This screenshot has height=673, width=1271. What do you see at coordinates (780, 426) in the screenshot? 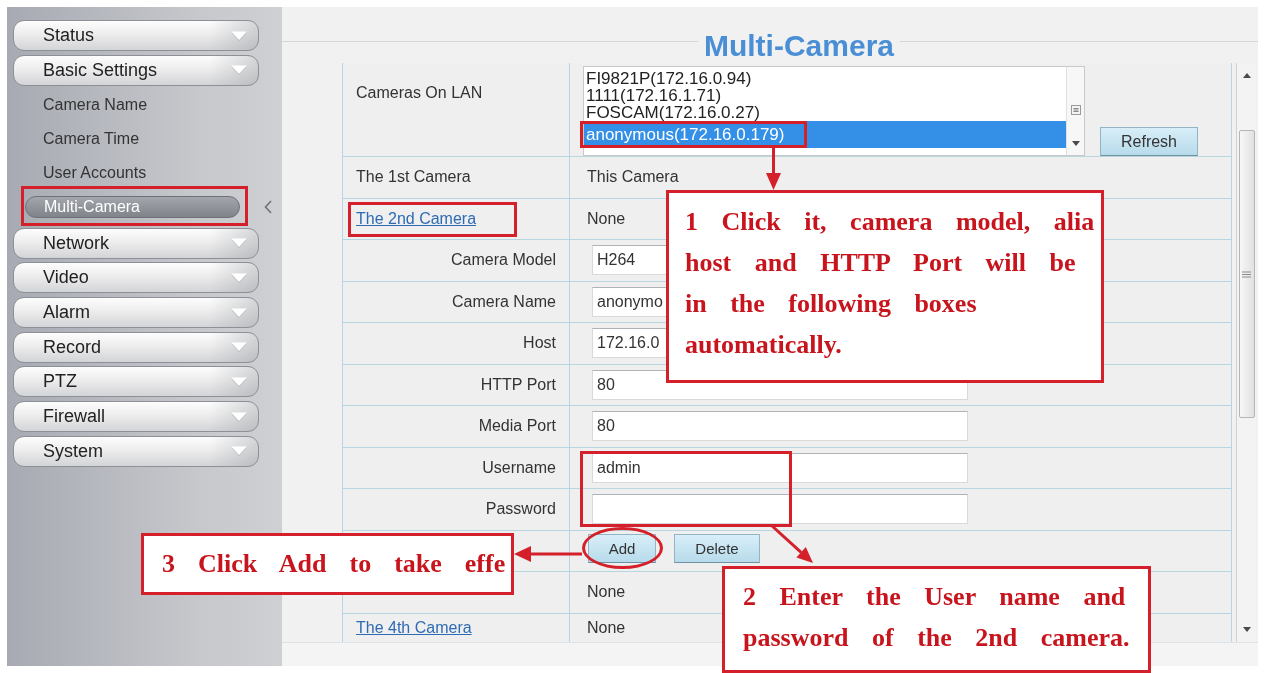
I see `text-input: 80` at bounding box center [780, 426].